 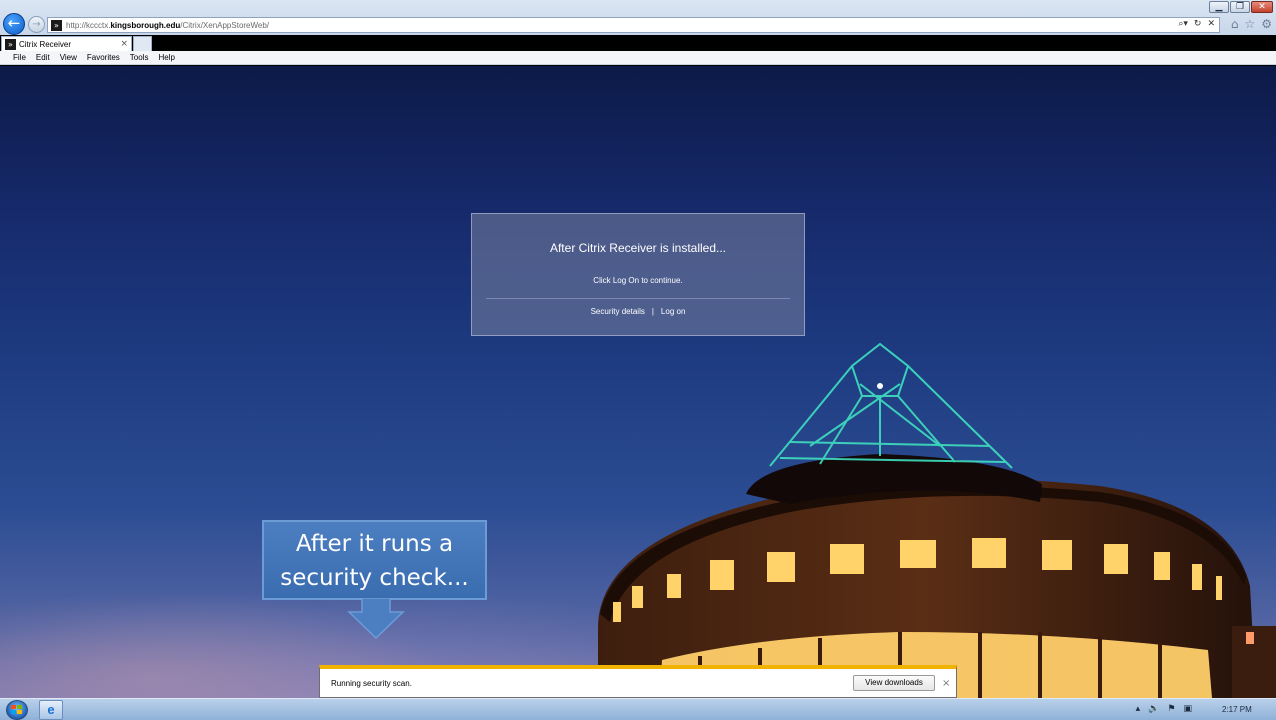 What do you see at coordinates (142, 43) in the screenshot?
I see `new-tab-button` at bounding box center [142, 43].